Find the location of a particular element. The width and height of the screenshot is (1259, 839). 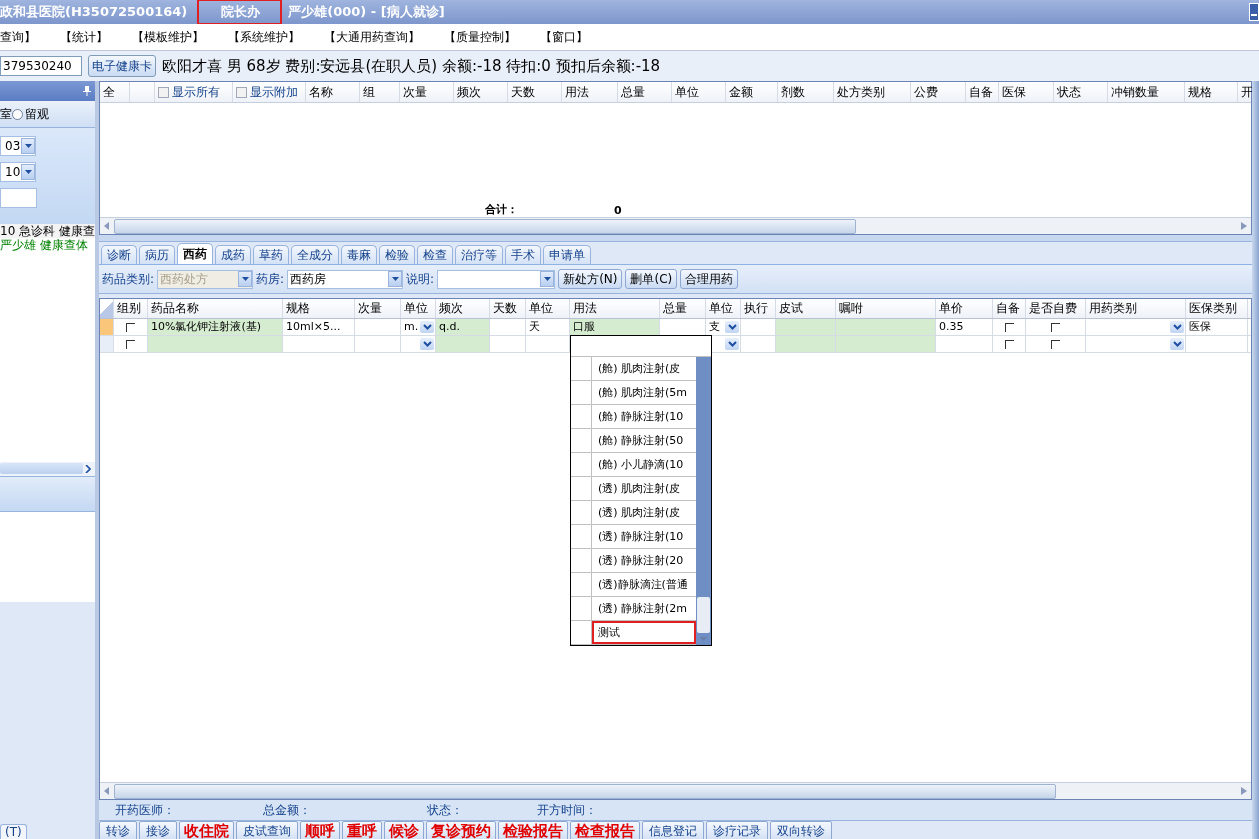

total-value: 0 is located at coordinates (618, 210).